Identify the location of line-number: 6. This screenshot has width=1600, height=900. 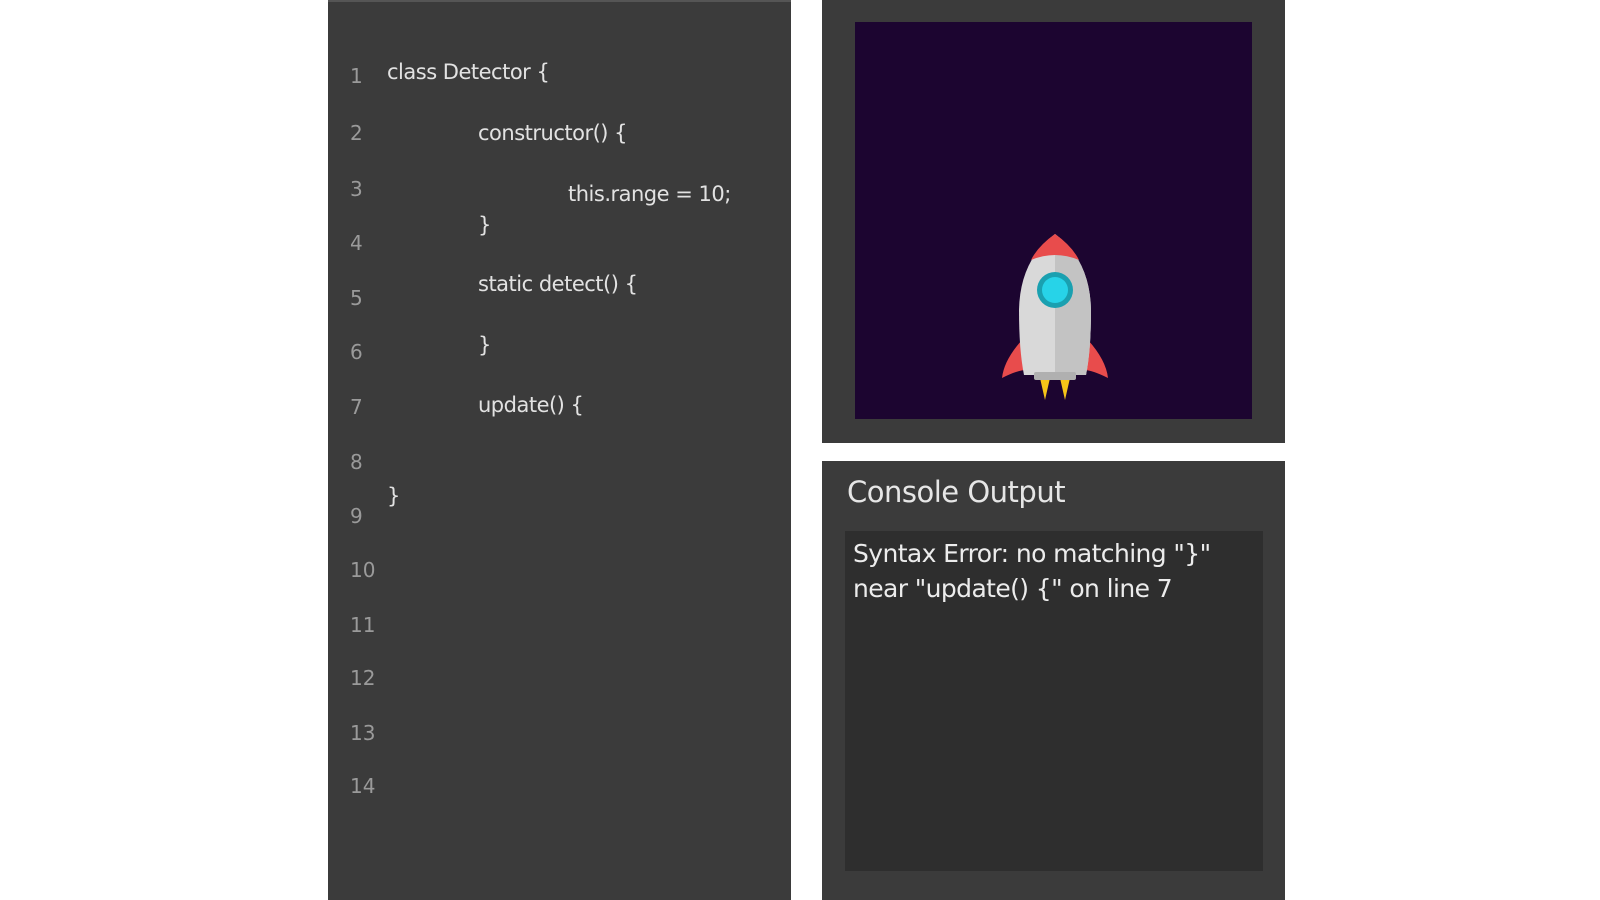
(356, 352).